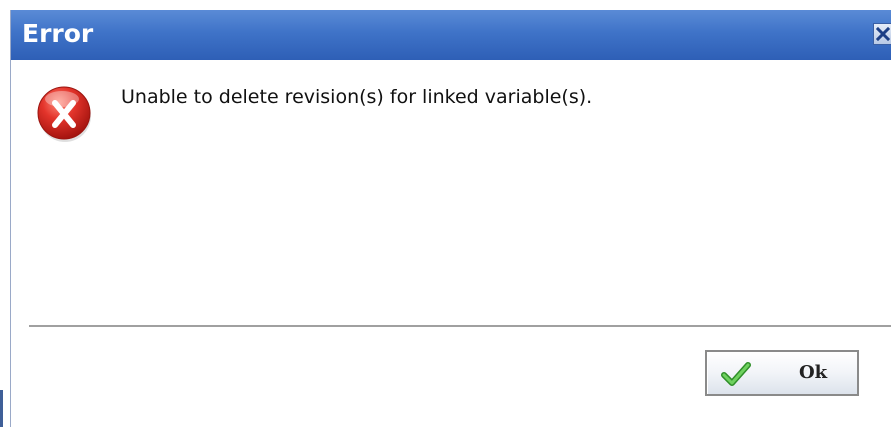 The height and width of the screenshot is (427, 891). What do you see at coordinates (58, 33) in the screenshot?
I see `dialog-title: Error` at bounding box center [58, 33].